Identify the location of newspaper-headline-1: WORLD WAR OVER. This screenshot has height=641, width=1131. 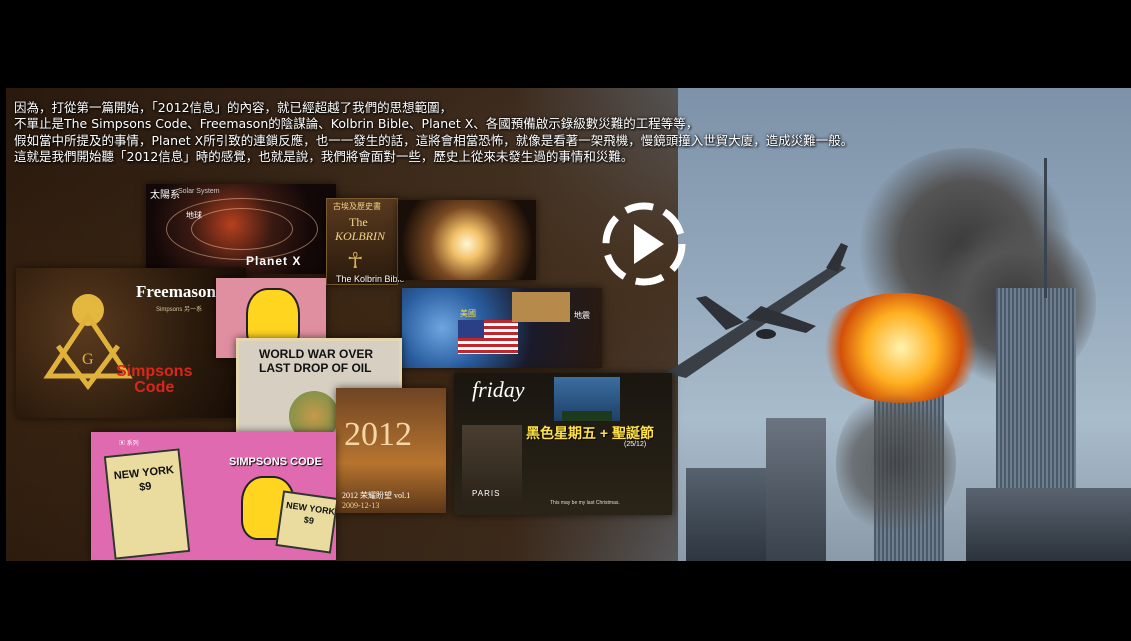
(316, 354).